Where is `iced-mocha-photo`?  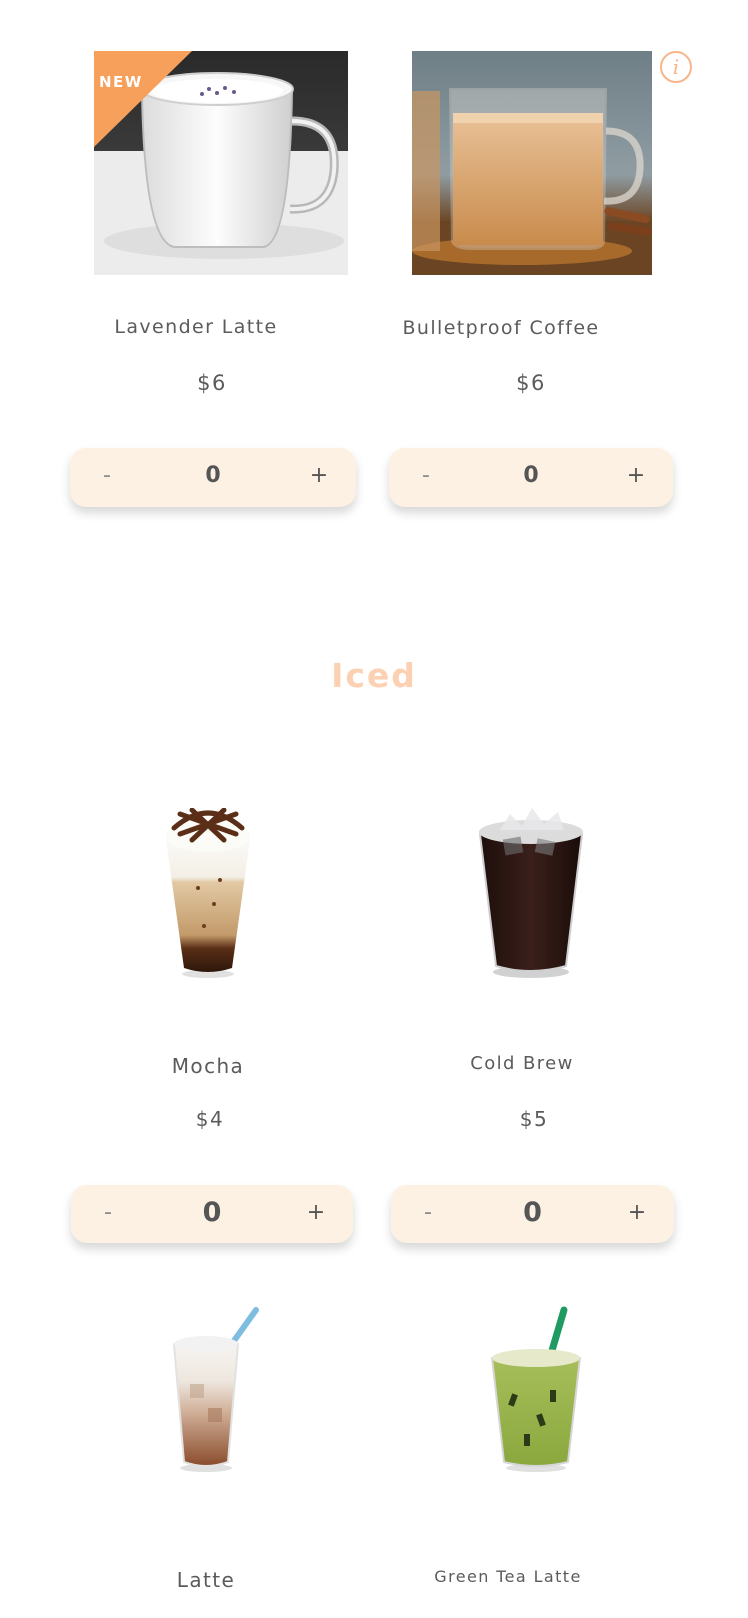
iced-mocha-photo is located at coordinates (208, 893).